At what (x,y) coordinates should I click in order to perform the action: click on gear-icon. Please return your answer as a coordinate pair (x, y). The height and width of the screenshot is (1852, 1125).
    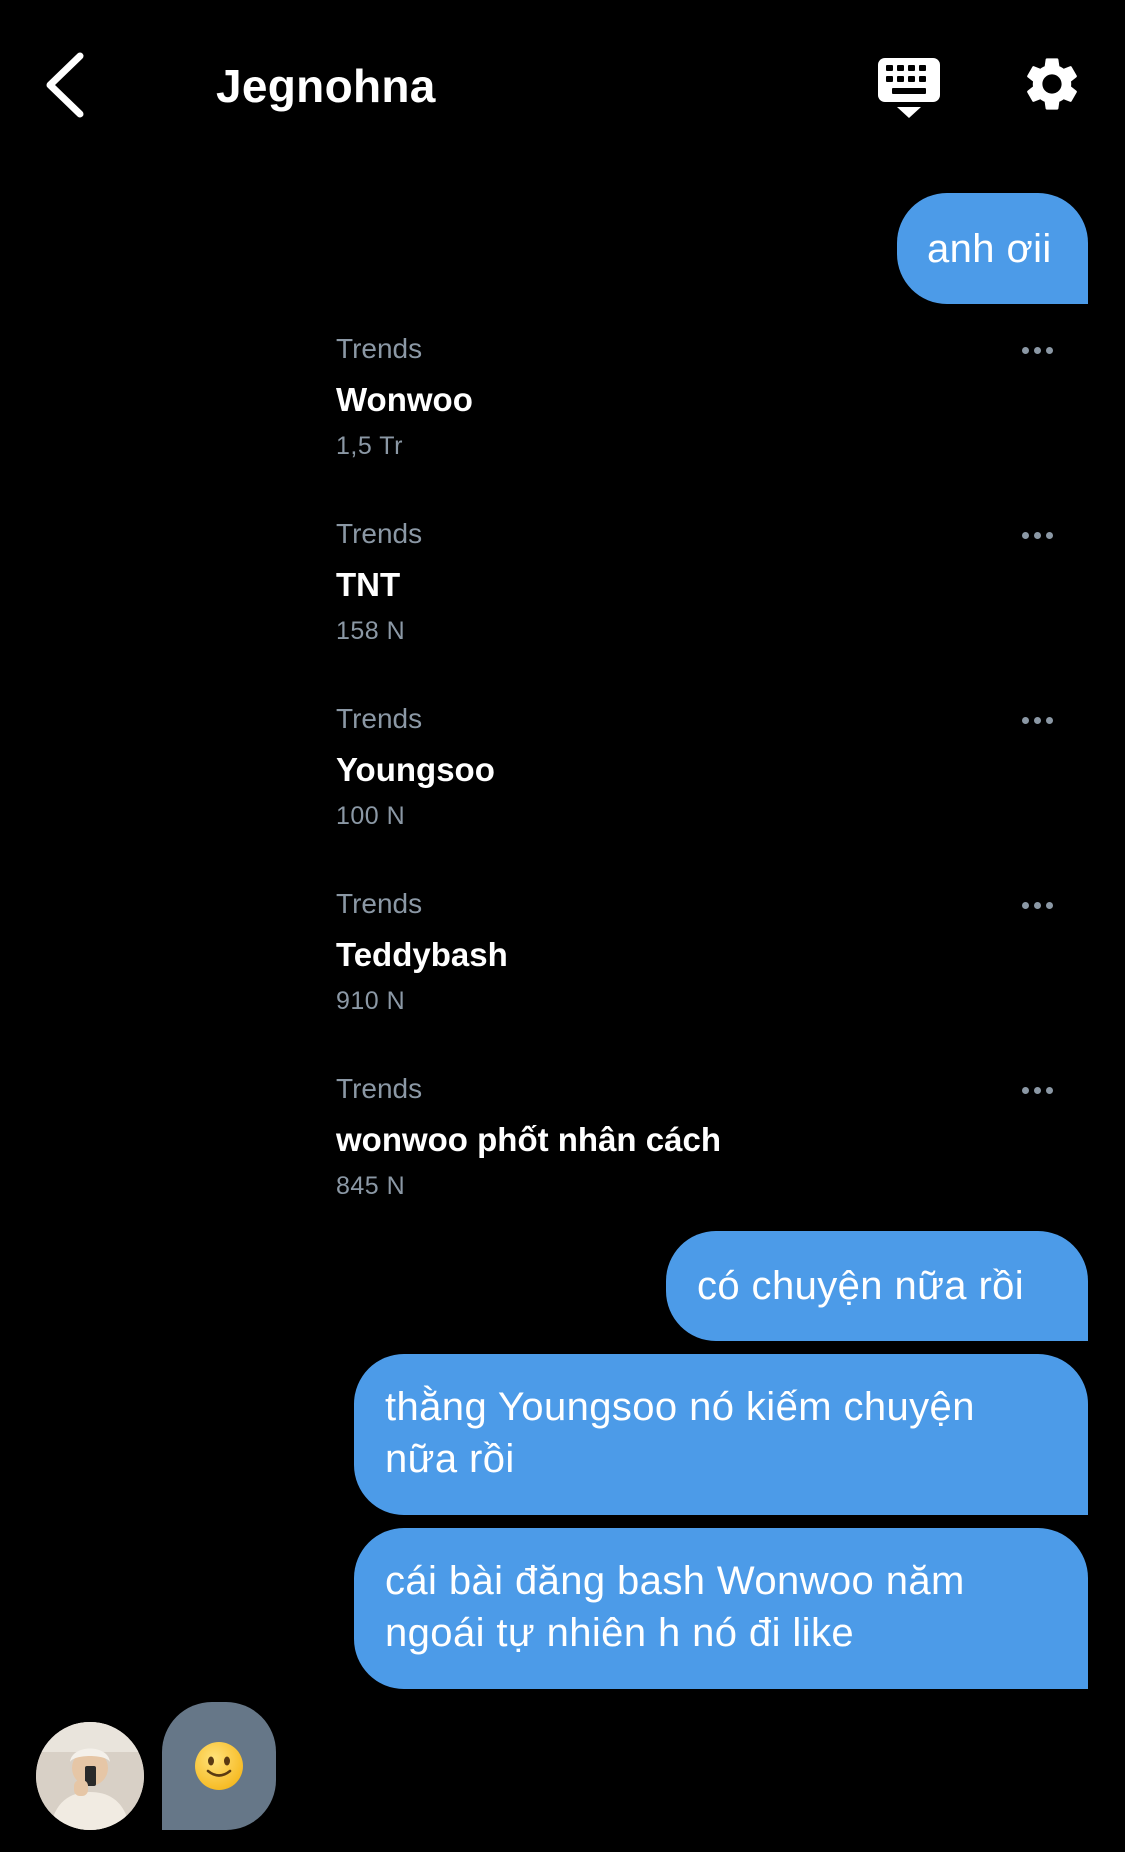
    Looking at the image, I should click on (1052, 84).